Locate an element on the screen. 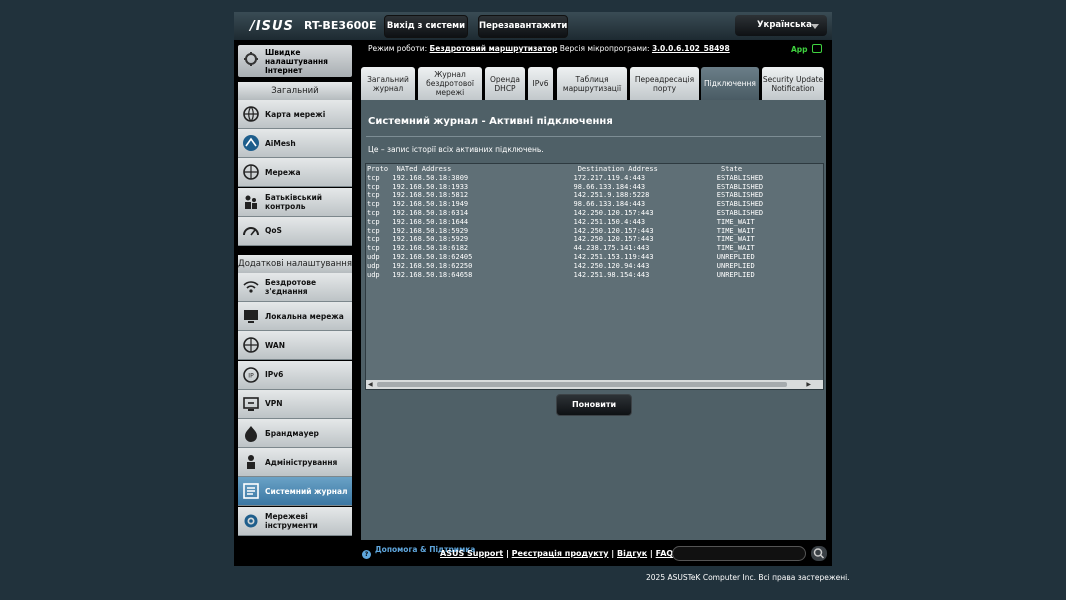 This screenshot has width=1066, height=600. quick-internet-setup-button: Швидке налаштування Інтернет is located at coordinates (295, 61).